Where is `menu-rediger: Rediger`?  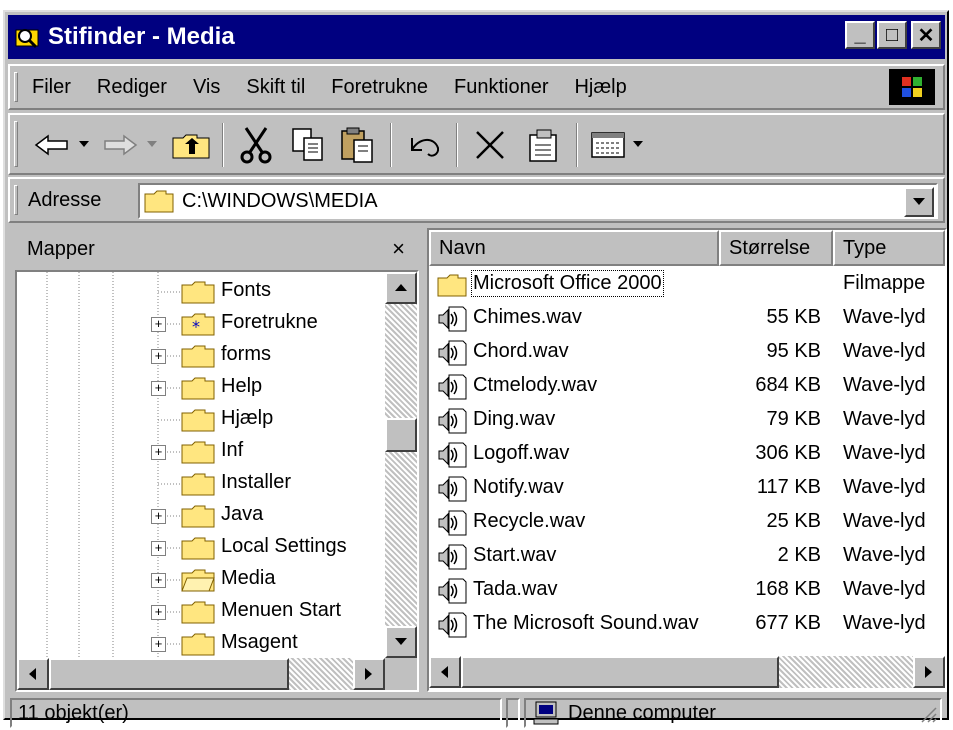 menu-rediger: Rediger is located at coordinates (132, 87).